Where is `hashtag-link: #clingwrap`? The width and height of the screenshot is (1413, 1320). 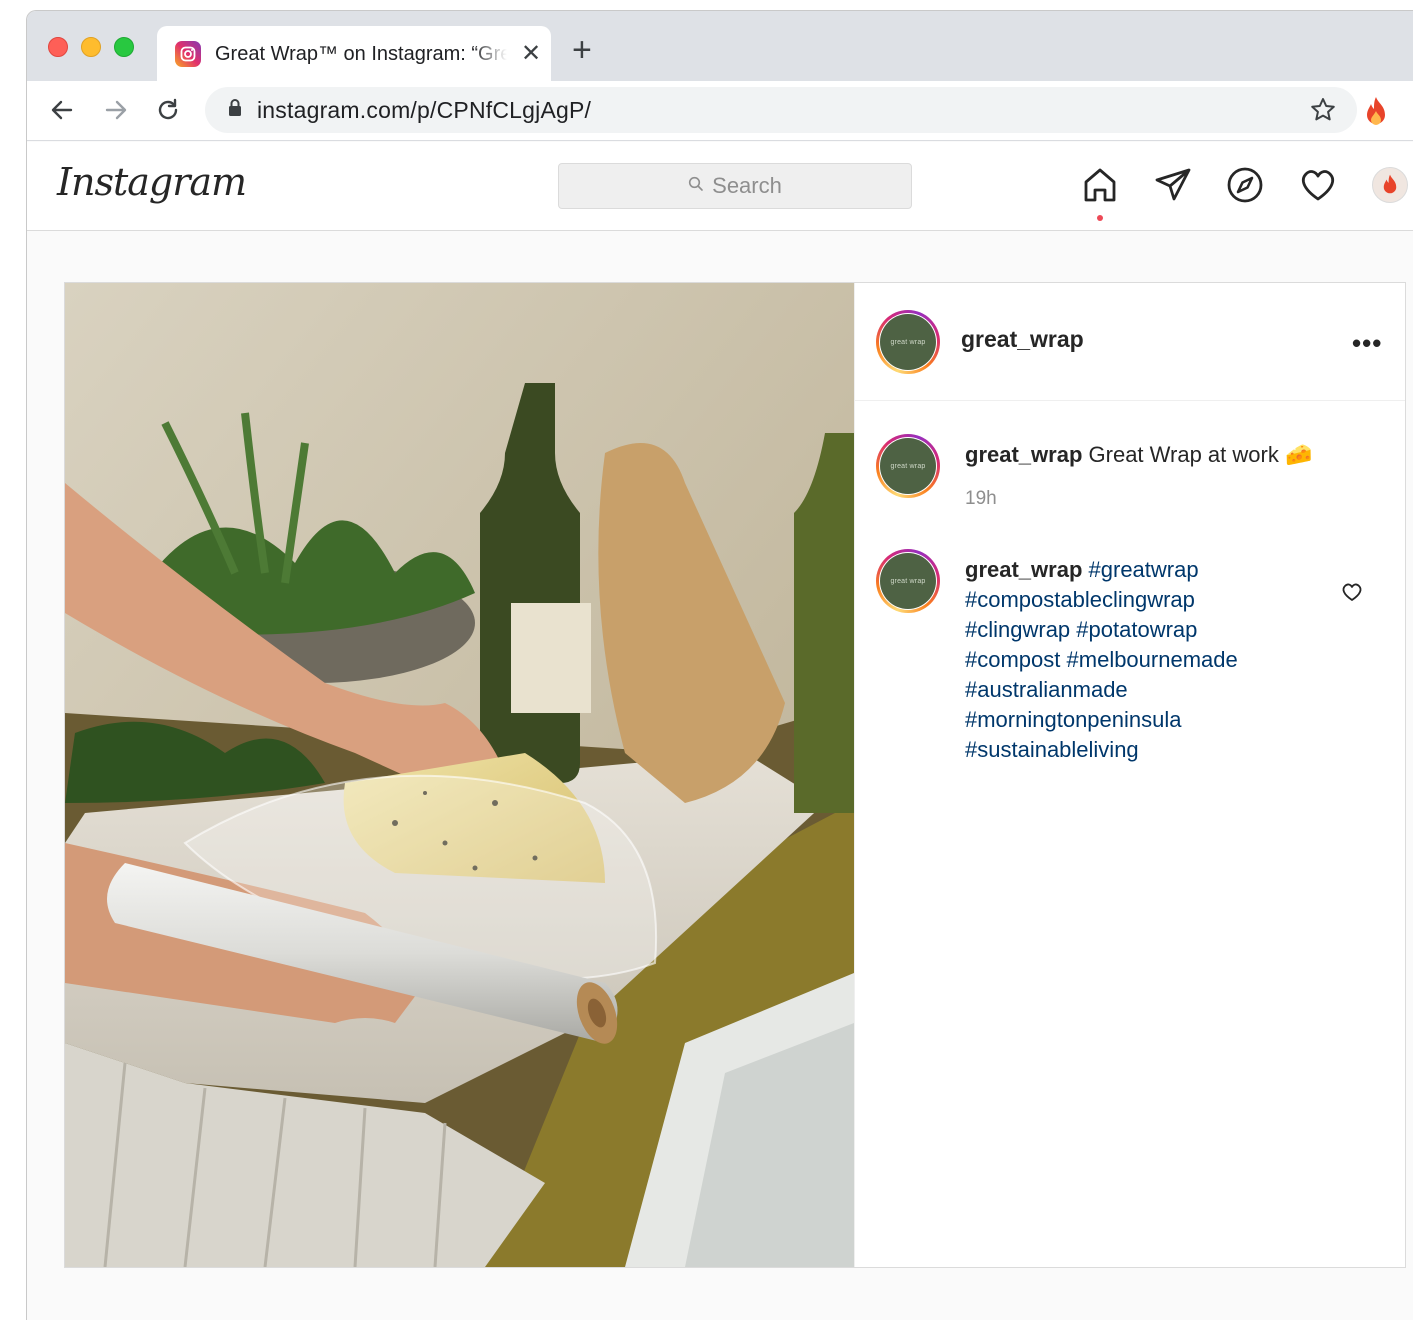 hashtag-link: #clingwrap is located at coordinates (1017, 629).